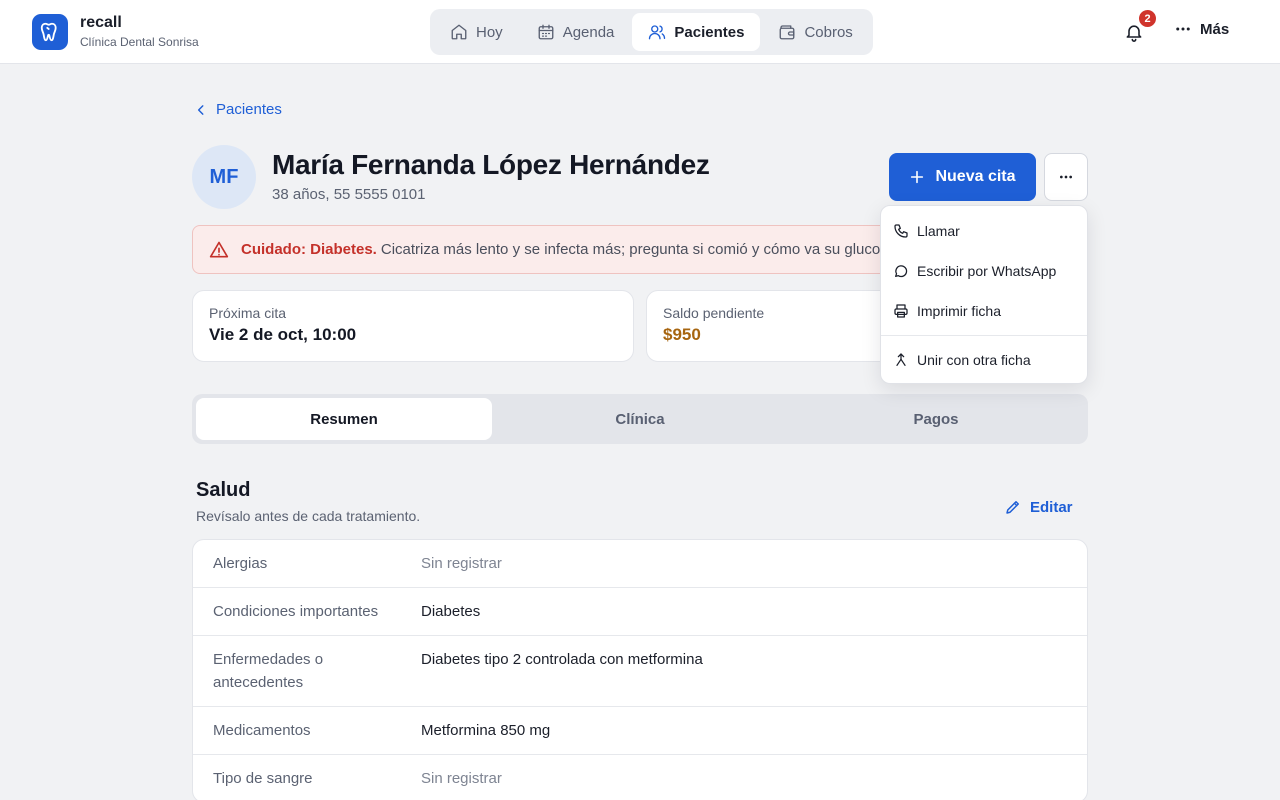 The height and width of the screenshot is (800, 1280). Describe the element at coordinates (901, 311) in the screenshot. I see `printer-icon` at that location.